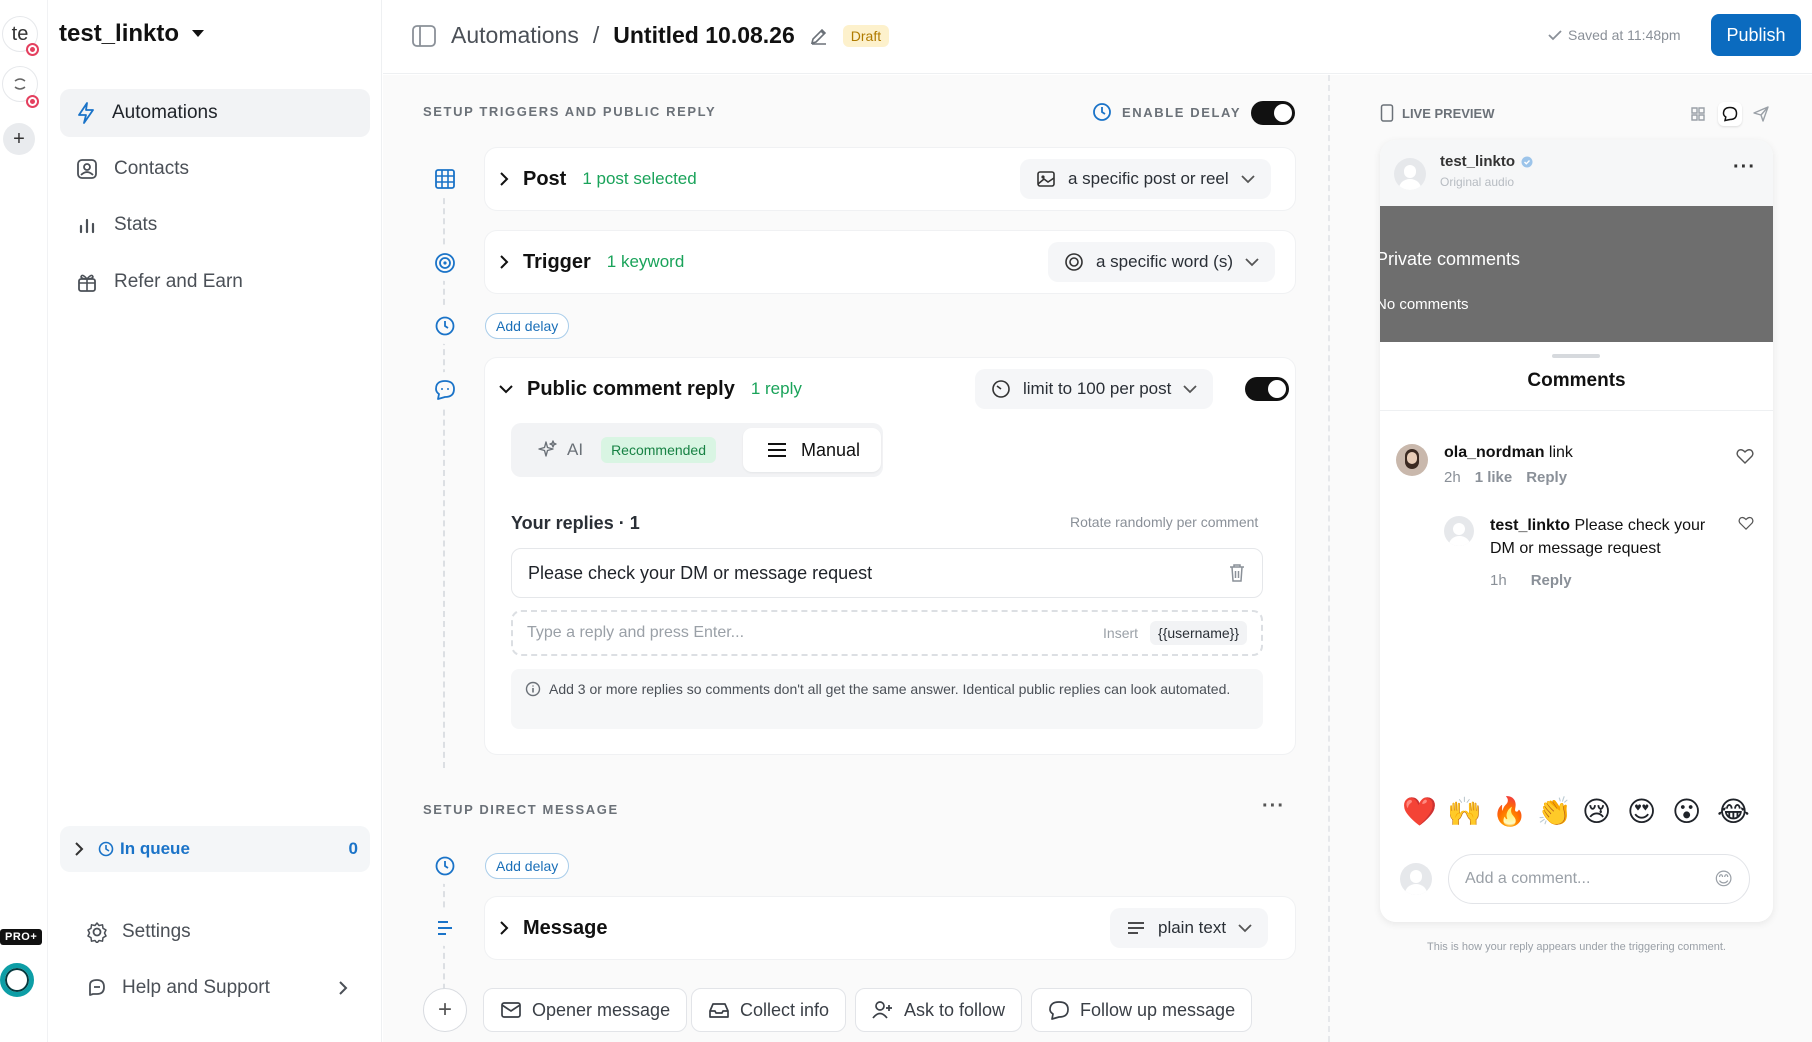  Describe the element at coordinates (1419, 811) in the screenshot. I see `emoji-heart-button: ❤️` at that location.